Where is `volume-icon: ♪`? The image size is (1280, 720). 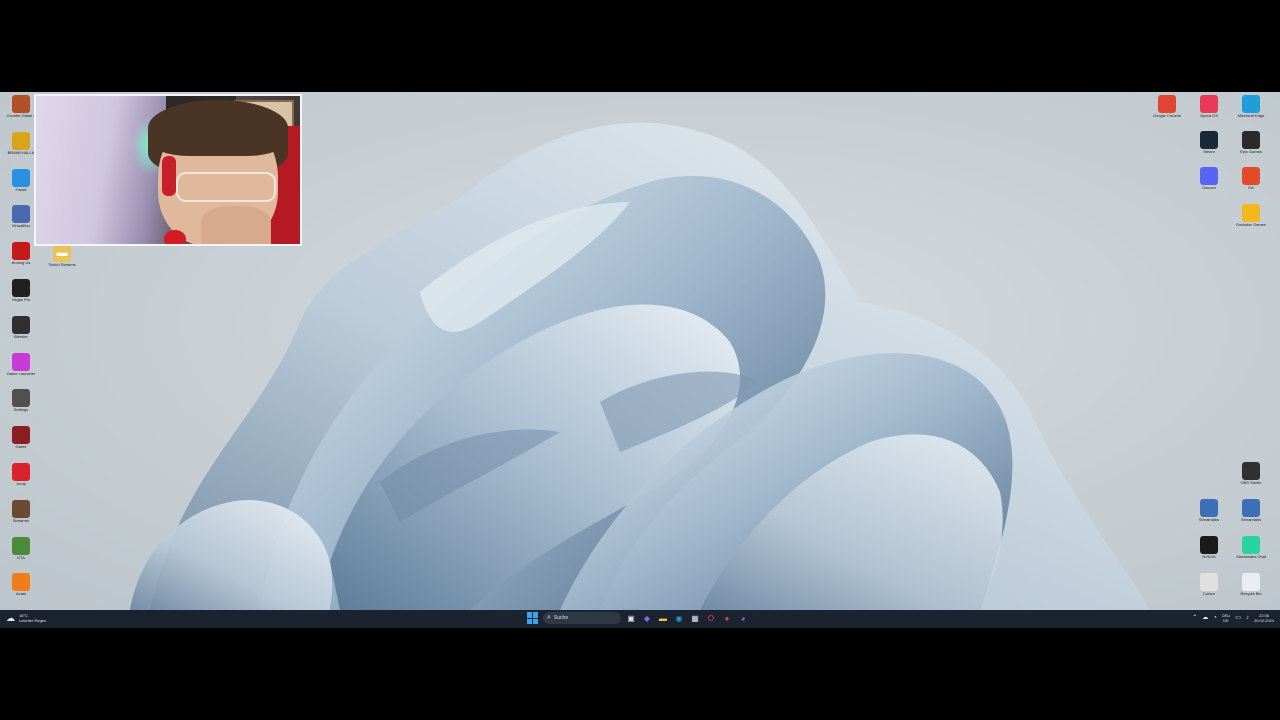 volume-icon: ♪ is located at coordinates (1247, 618).